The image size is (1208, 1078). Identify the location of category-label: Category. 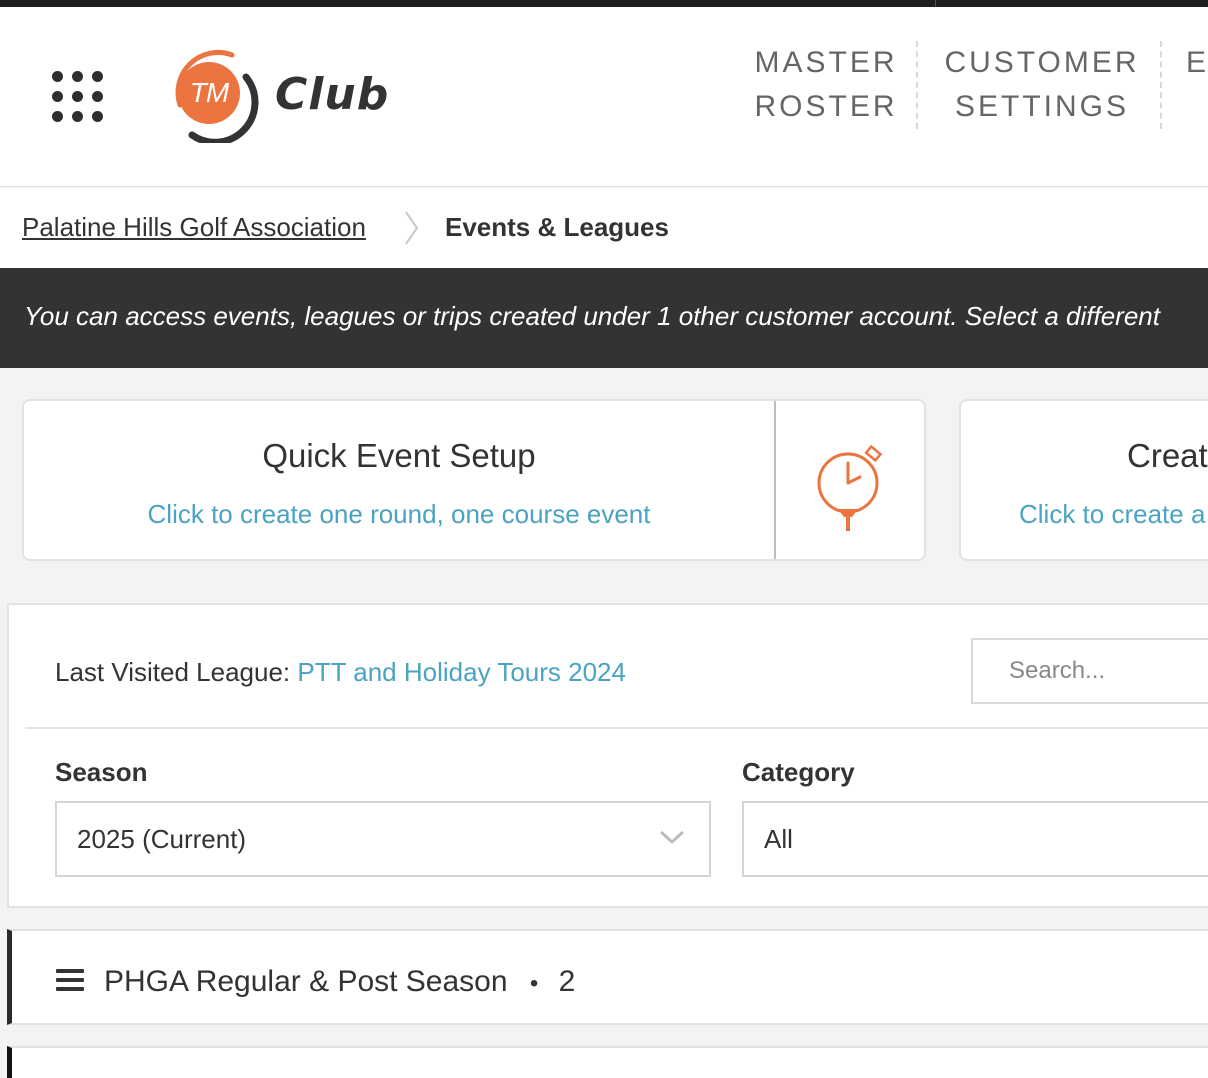
(798, 772).